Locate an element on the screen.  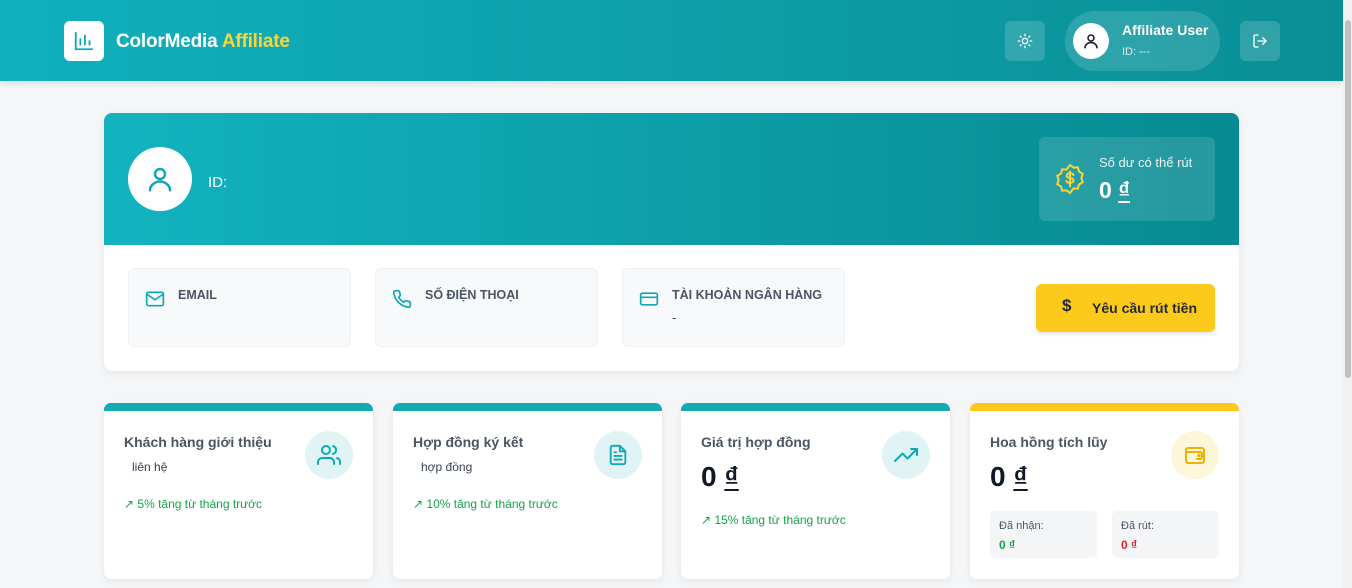
document-icon is located at coordinates (618, 455).